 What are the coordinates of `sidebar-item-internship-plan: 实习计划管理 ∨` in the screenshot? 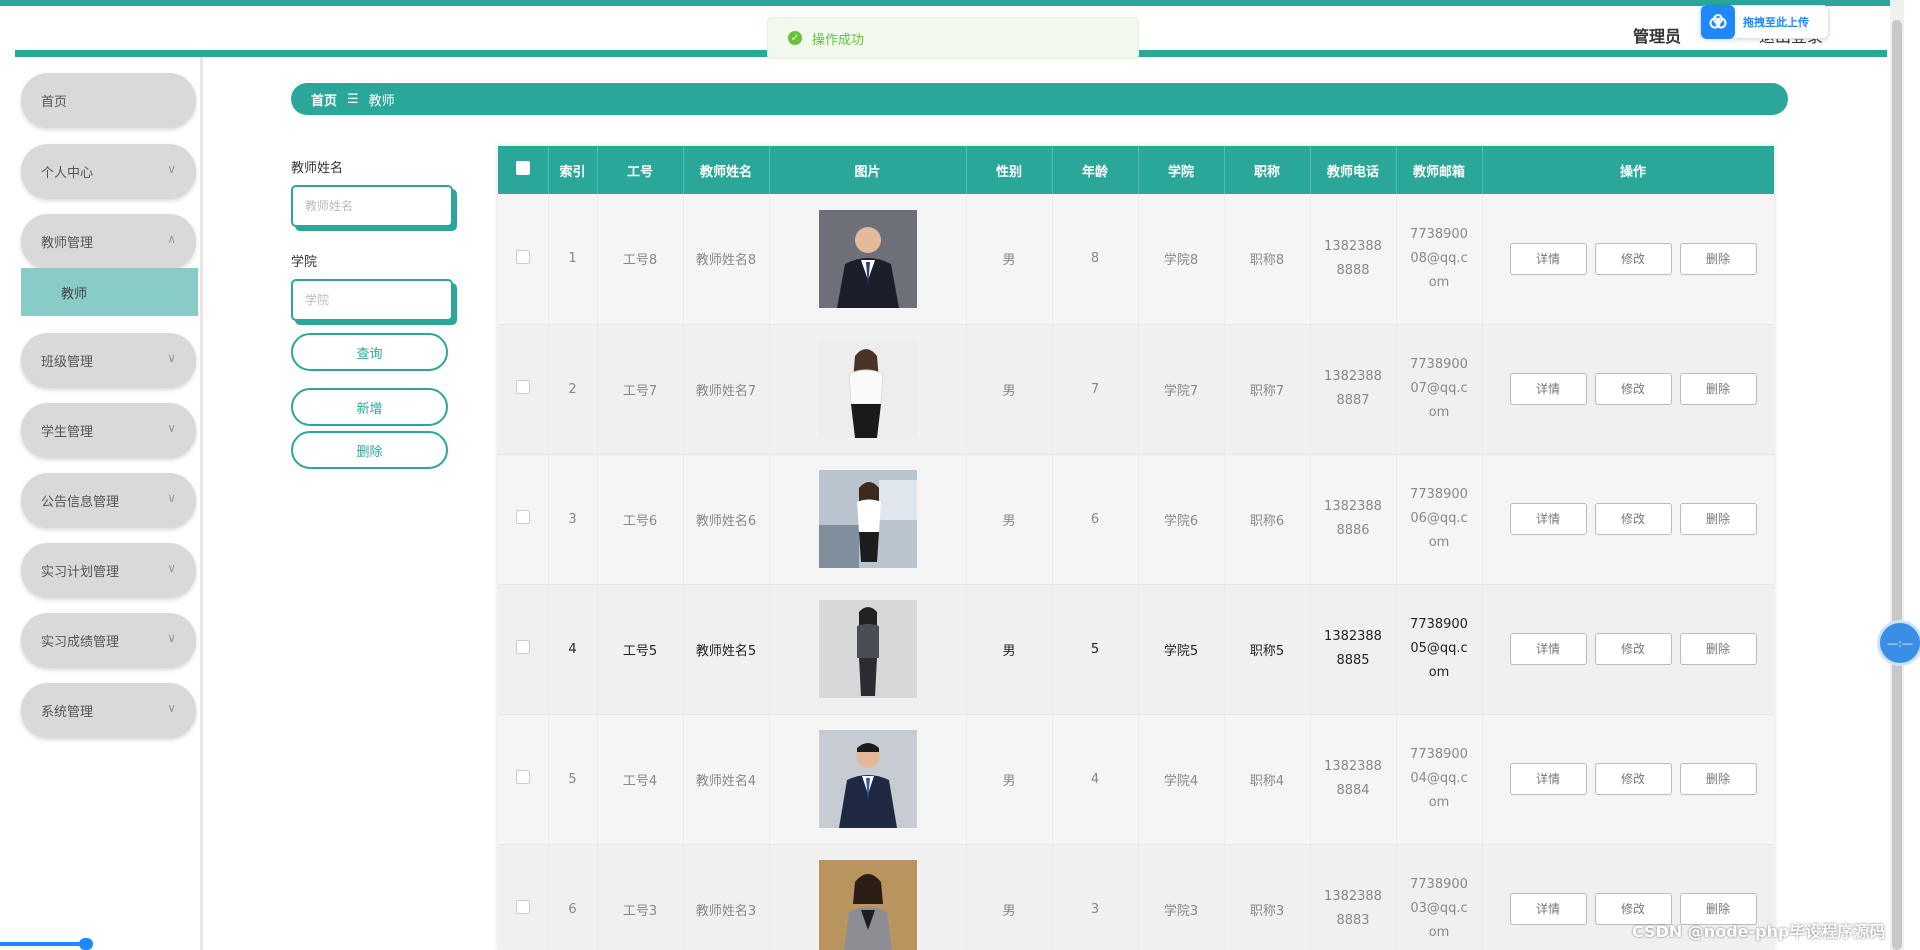 It's located at (108, 570).